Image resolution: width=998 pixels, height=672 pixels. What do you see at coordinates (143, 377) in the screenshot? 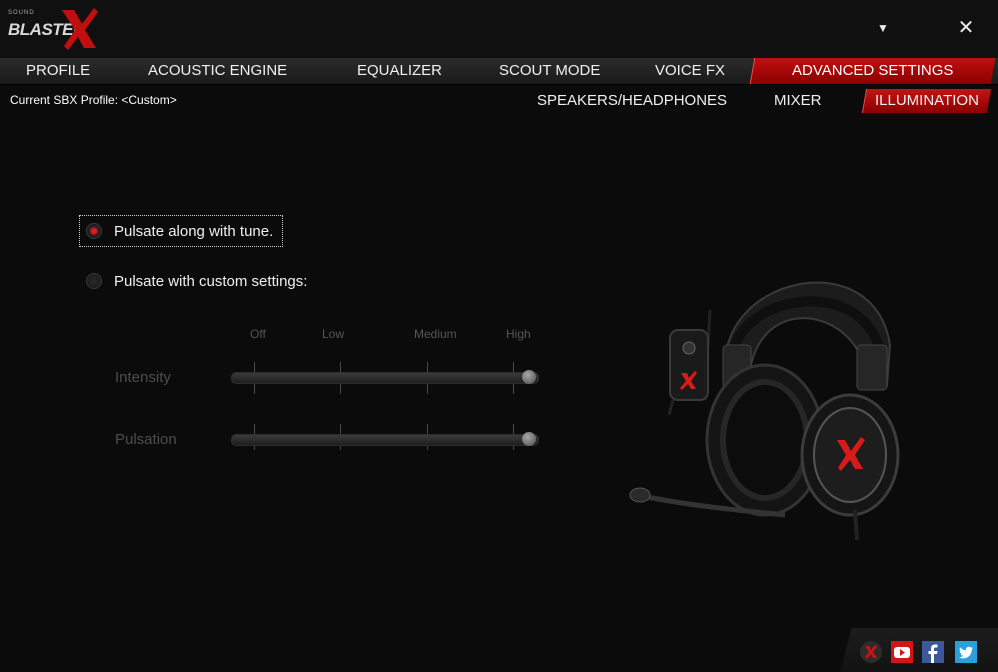
I see `intensity-label: Intensity` at bounding box center [143, 377].